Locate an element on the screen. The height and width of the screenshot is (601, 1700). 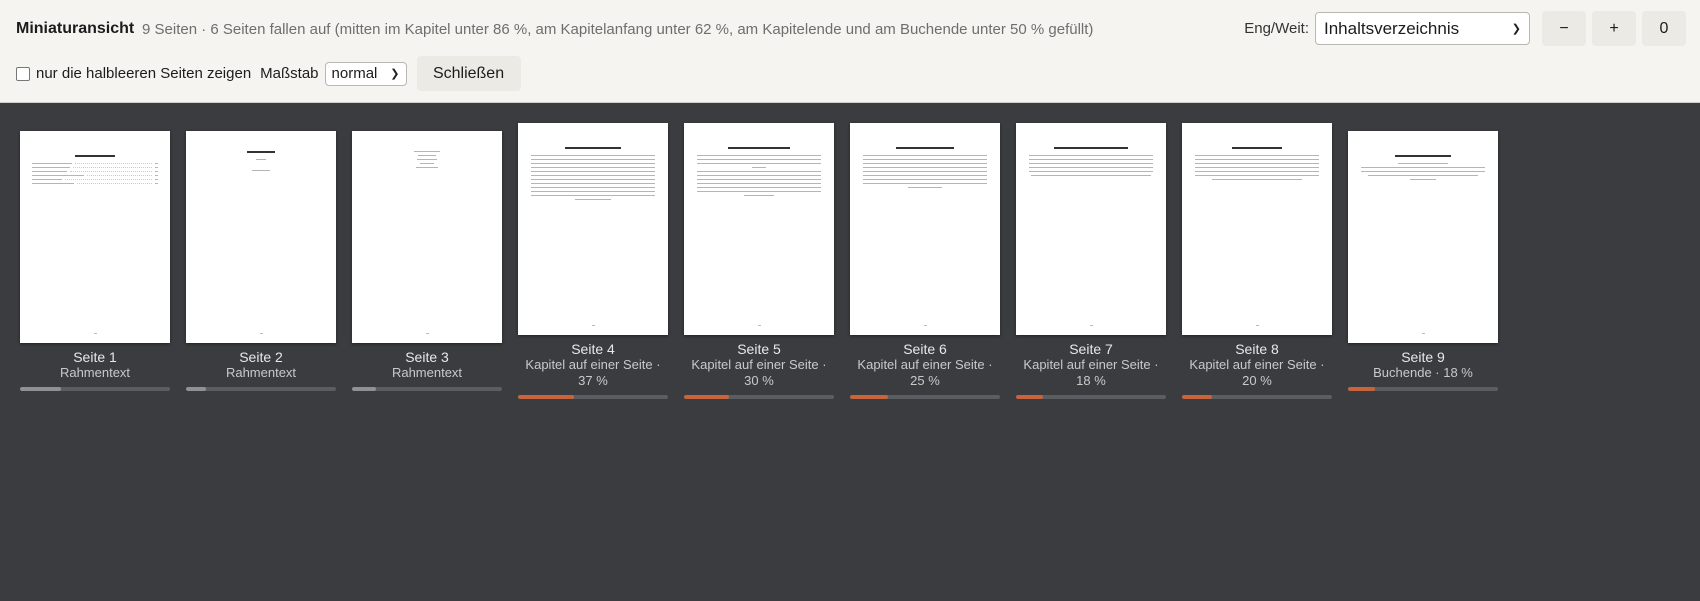
page-label: Seite 8 is located at coordinates (1257, 349).